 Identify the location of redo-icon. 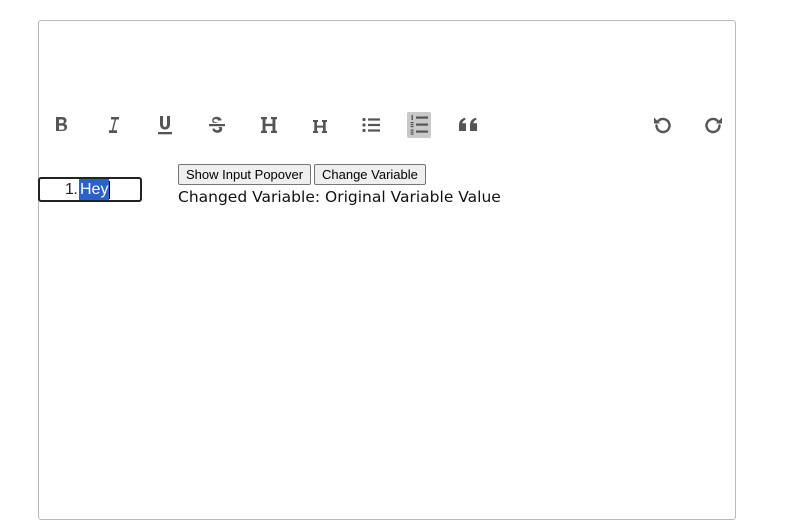
(713, 125).